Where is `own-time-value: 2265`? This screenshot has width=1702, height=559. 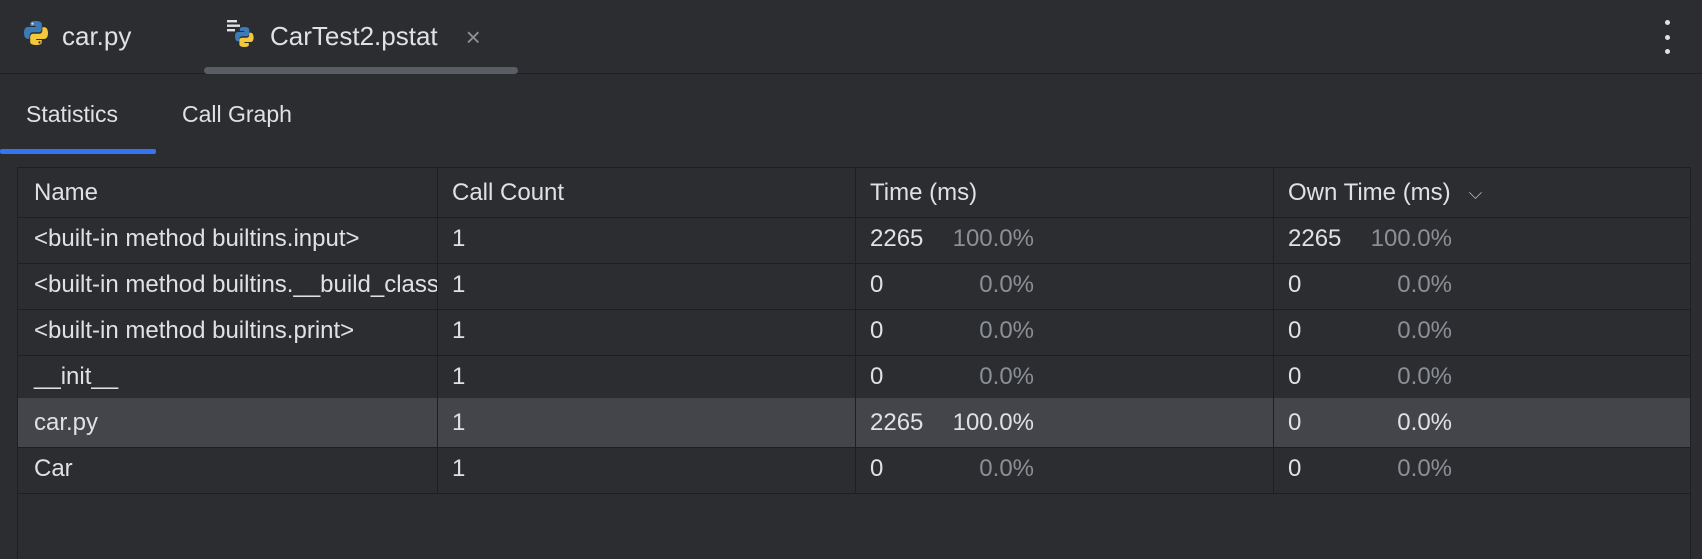 own-time-value: 2265 is located at coordinates (1315, 238).